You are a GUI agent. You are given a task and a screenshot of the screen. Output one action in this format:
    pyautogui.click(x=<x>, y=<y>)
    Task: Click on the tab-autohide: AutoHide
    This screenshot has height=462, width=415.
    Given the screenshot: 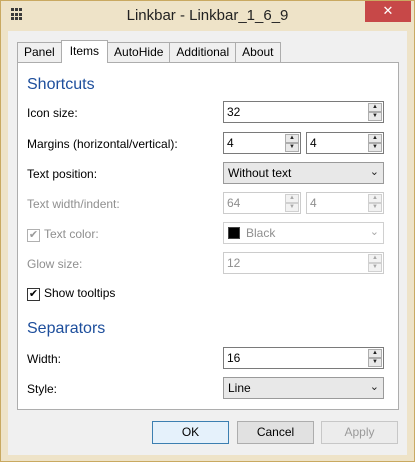 What is the action you would take?
    pyautogui.click(x=139, y=52)
    